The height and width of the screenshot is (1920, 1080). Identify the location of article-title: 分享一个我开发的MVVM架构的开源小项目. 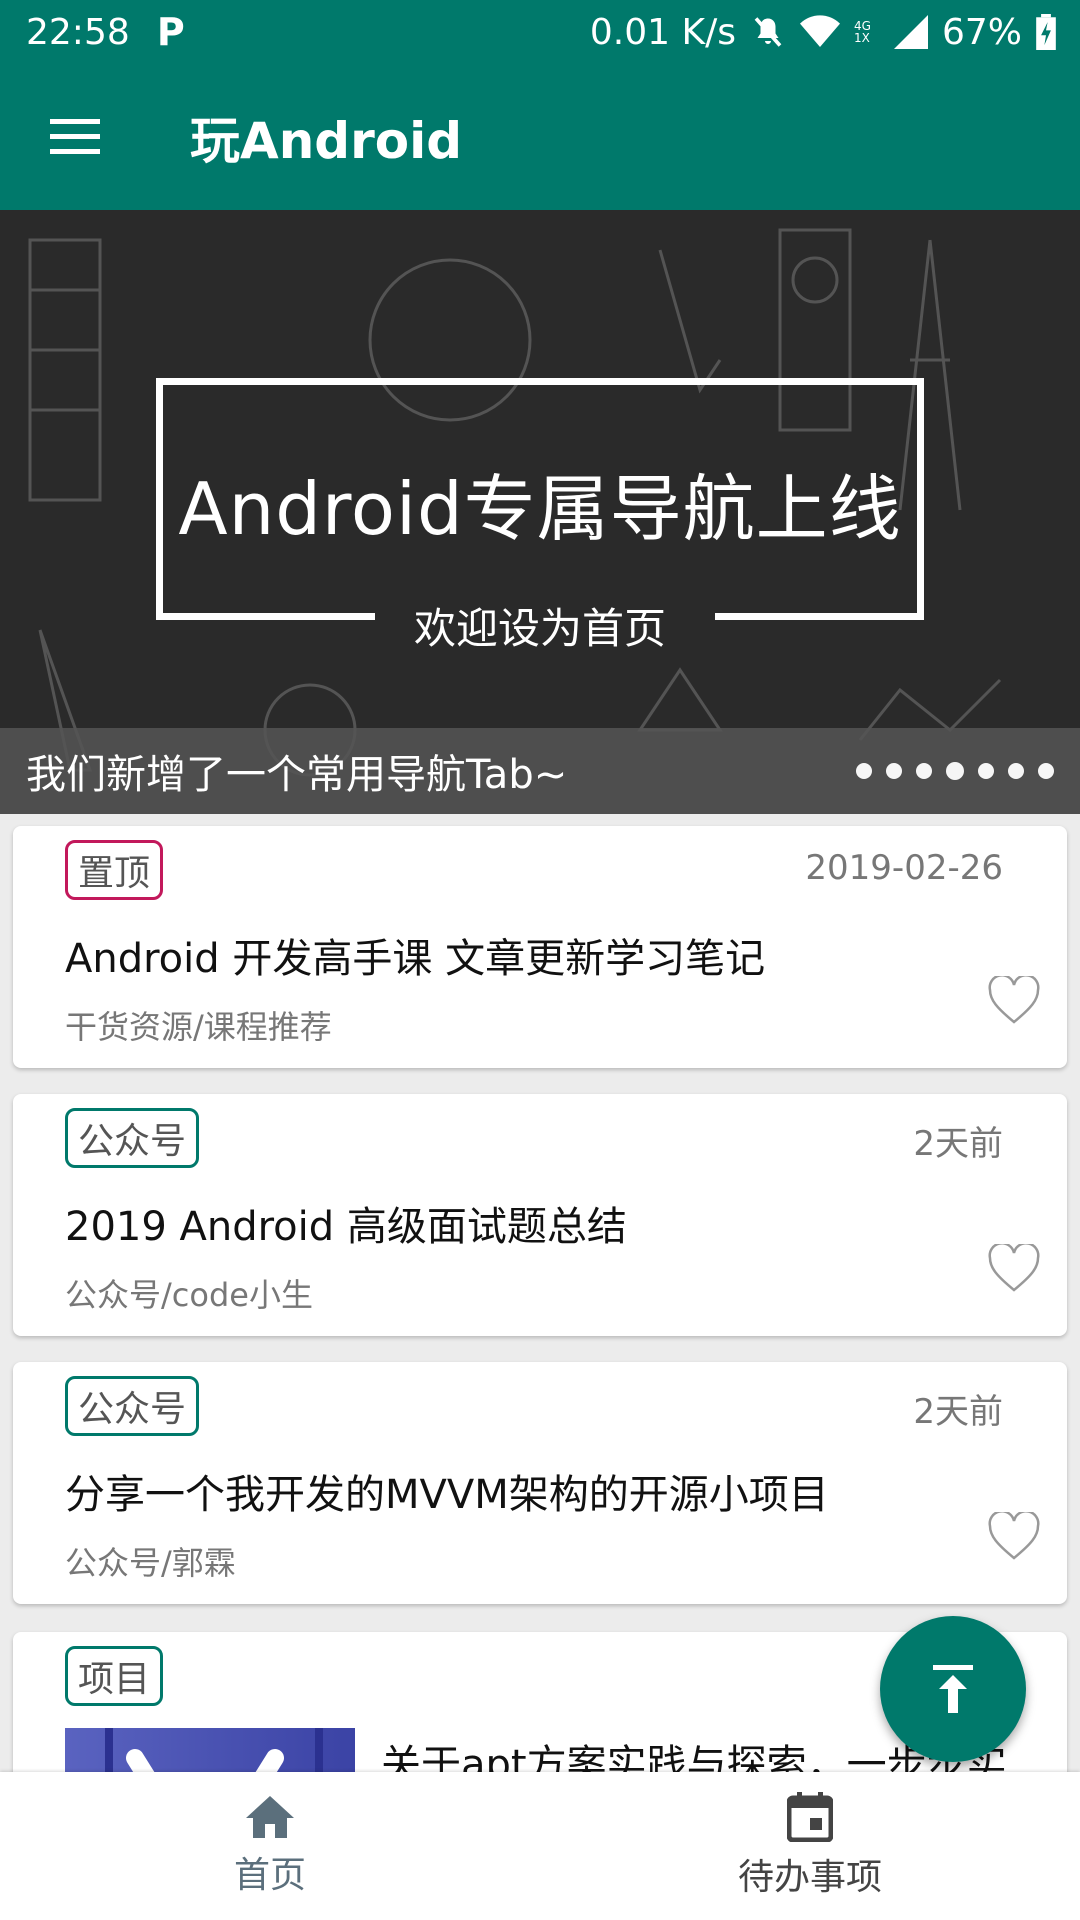
(447, 1495).